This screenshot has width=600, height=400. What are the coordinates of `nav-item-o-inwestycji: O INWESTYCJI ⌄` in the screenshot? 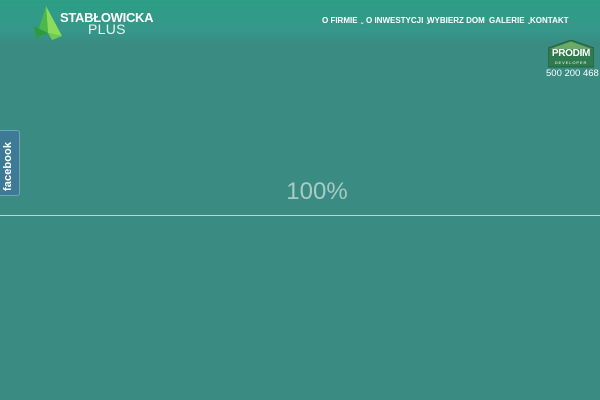 It's located at (398, 20).